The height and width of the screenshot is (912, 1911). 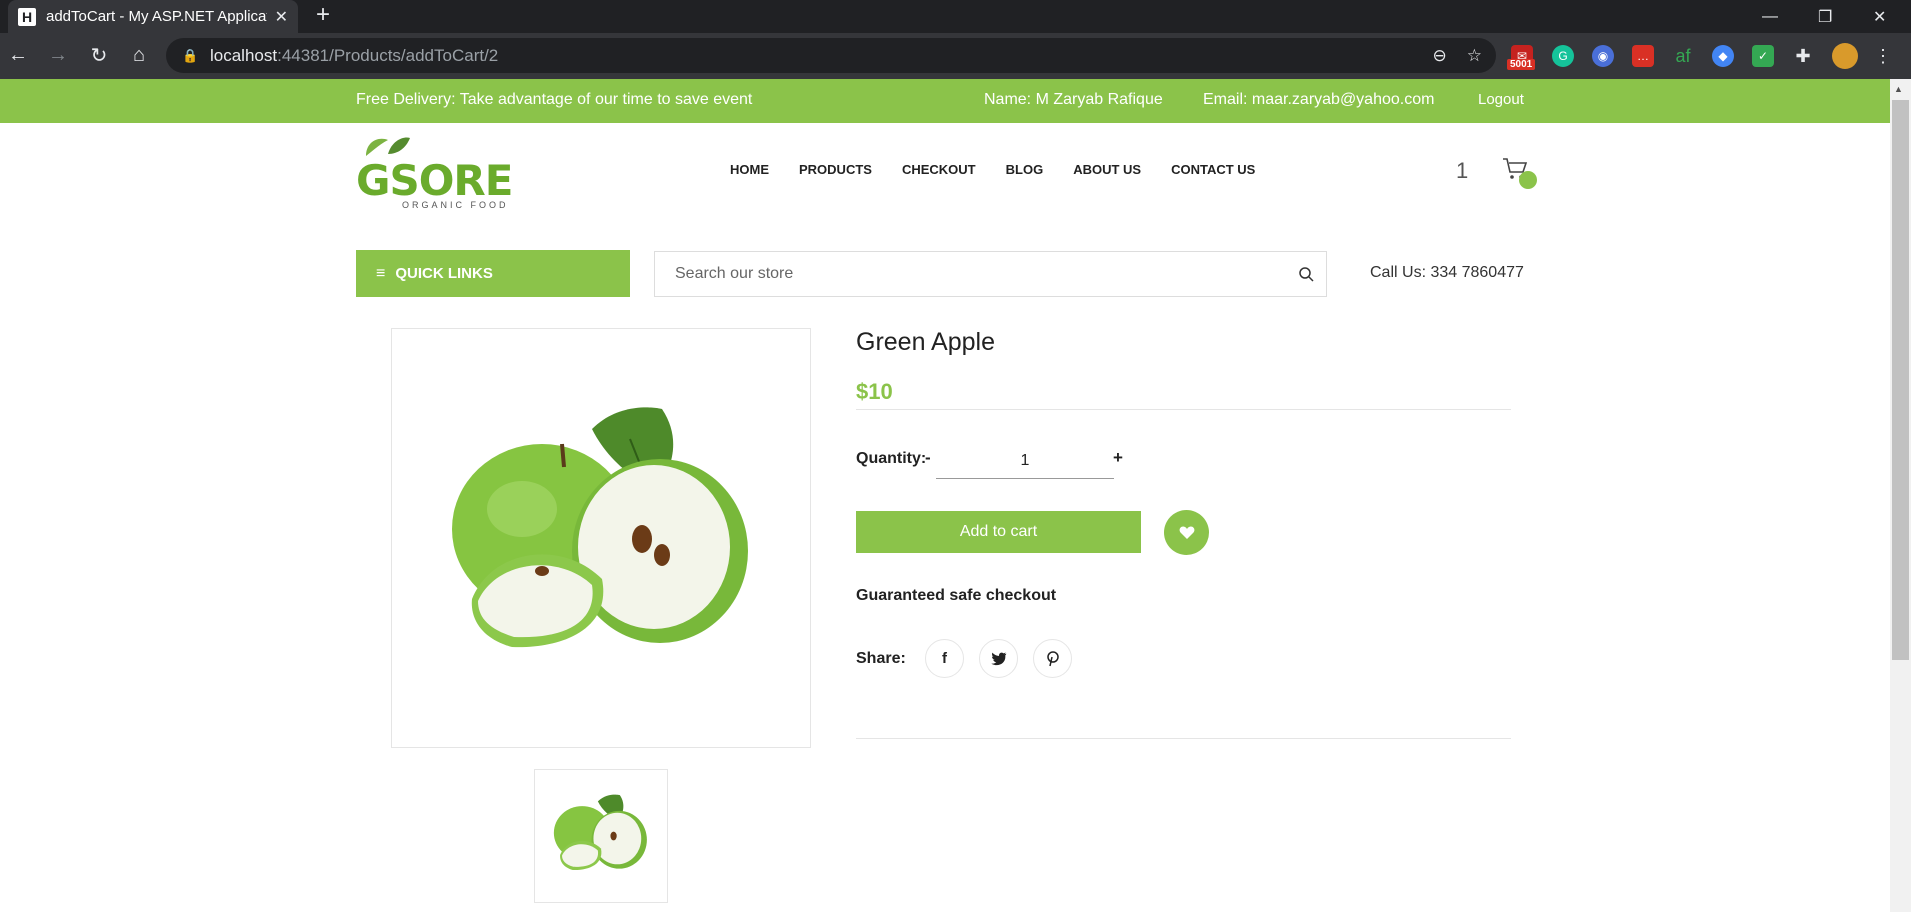 I want to click on wishlist-button, so click(x=1186, y=532).